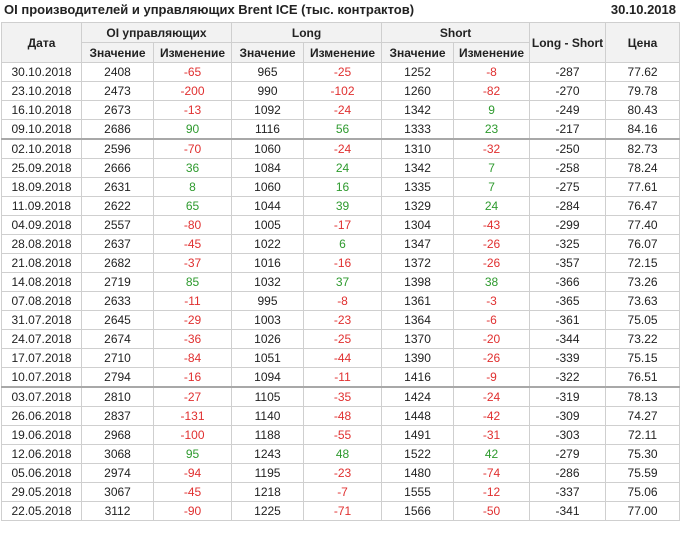  What do you see at coordinates (192, 473) in the screenshot?
I see `cell-oi-change: -94` at bounding box center [192, 473].